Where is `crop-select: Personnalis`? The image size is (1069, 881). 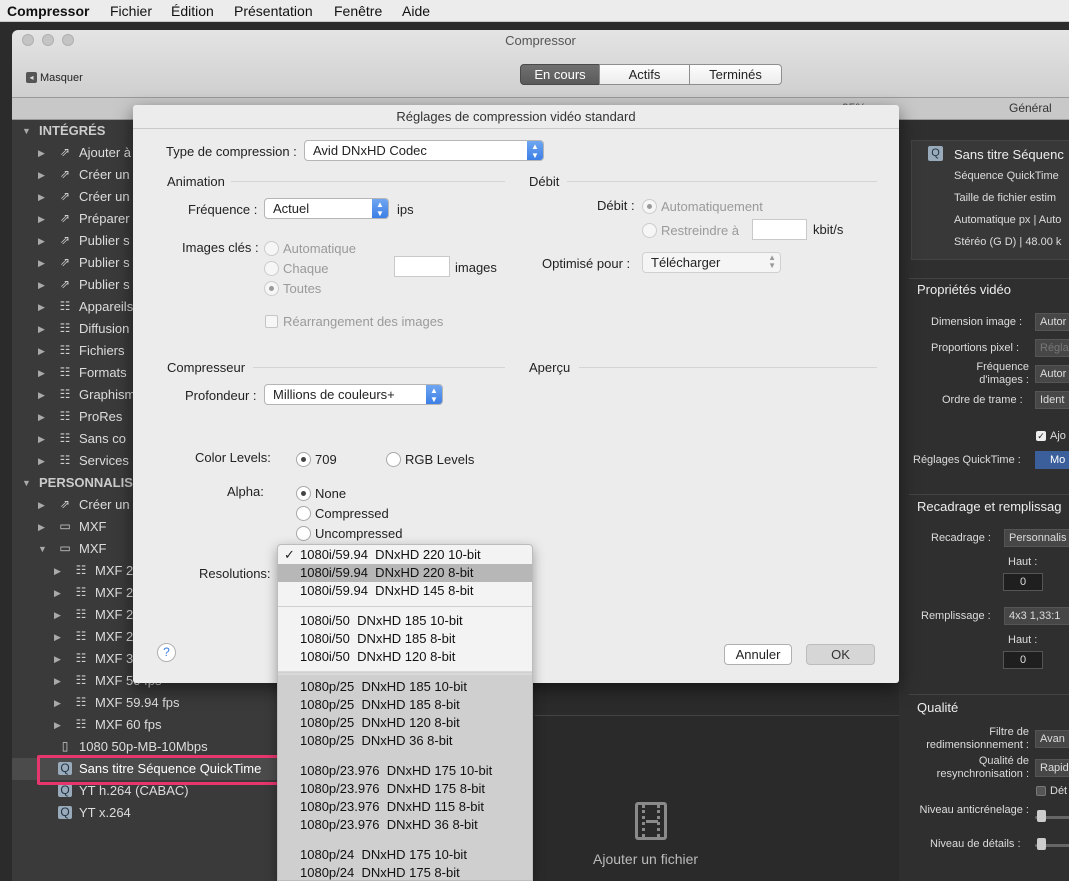
crop-select: Personnalis is located at coordinates (1036, 538).